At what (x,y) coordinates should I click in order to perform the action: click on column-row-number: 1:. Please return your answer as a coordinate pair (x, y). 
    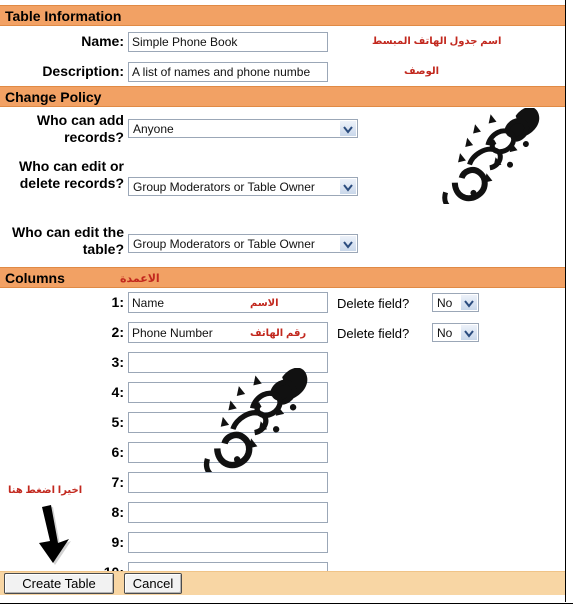
    Looking at the image, I should click on (117, 302).